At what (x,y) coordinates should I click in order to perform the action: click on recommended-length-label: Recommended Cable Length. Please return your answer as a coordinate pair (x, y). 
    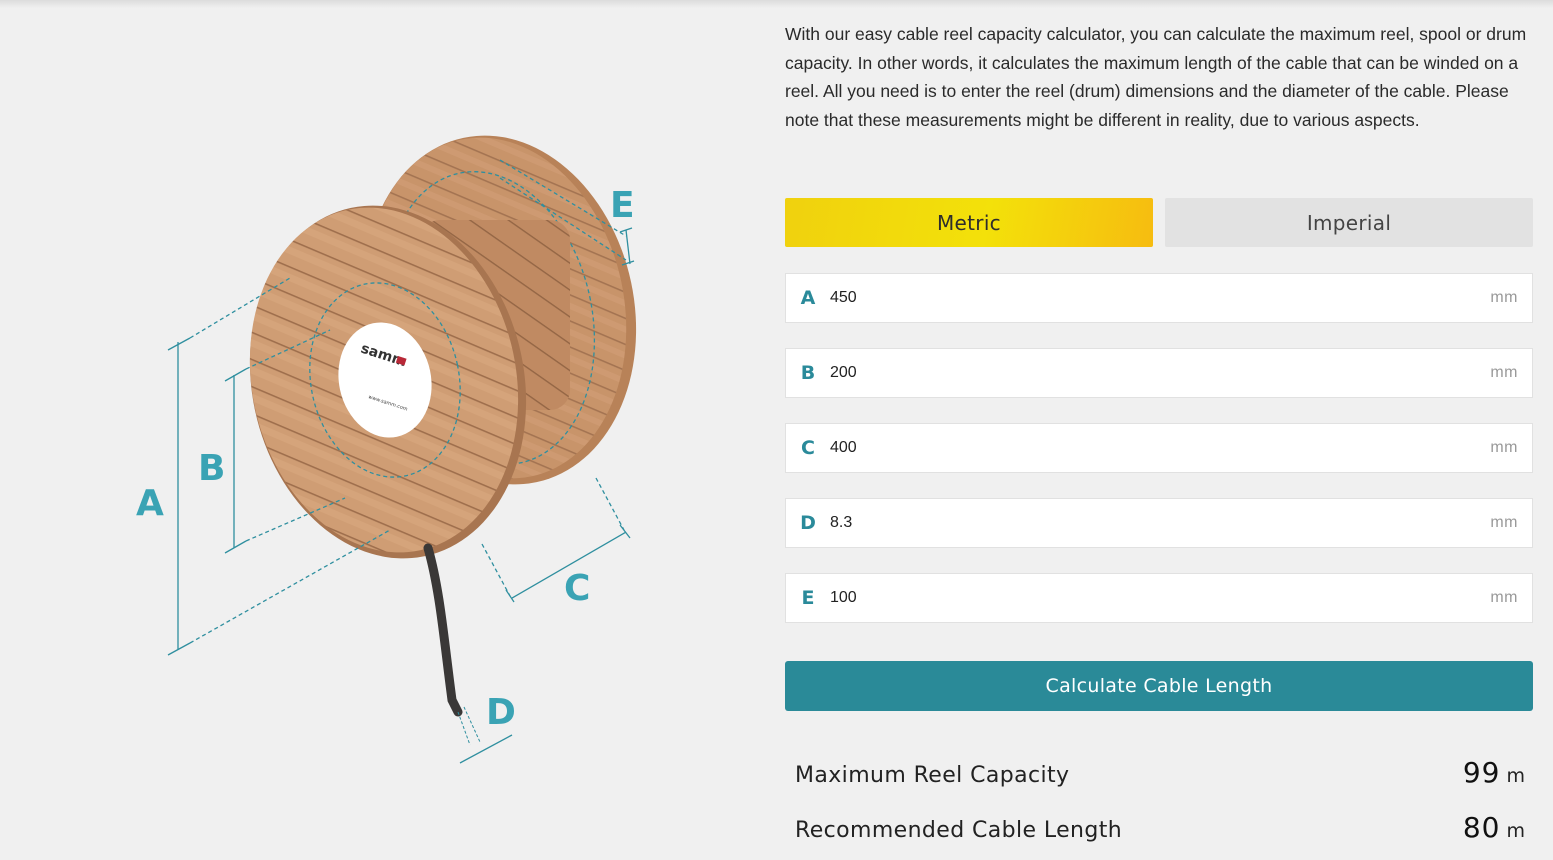
    Looking at the image, I should click on (959, 830).